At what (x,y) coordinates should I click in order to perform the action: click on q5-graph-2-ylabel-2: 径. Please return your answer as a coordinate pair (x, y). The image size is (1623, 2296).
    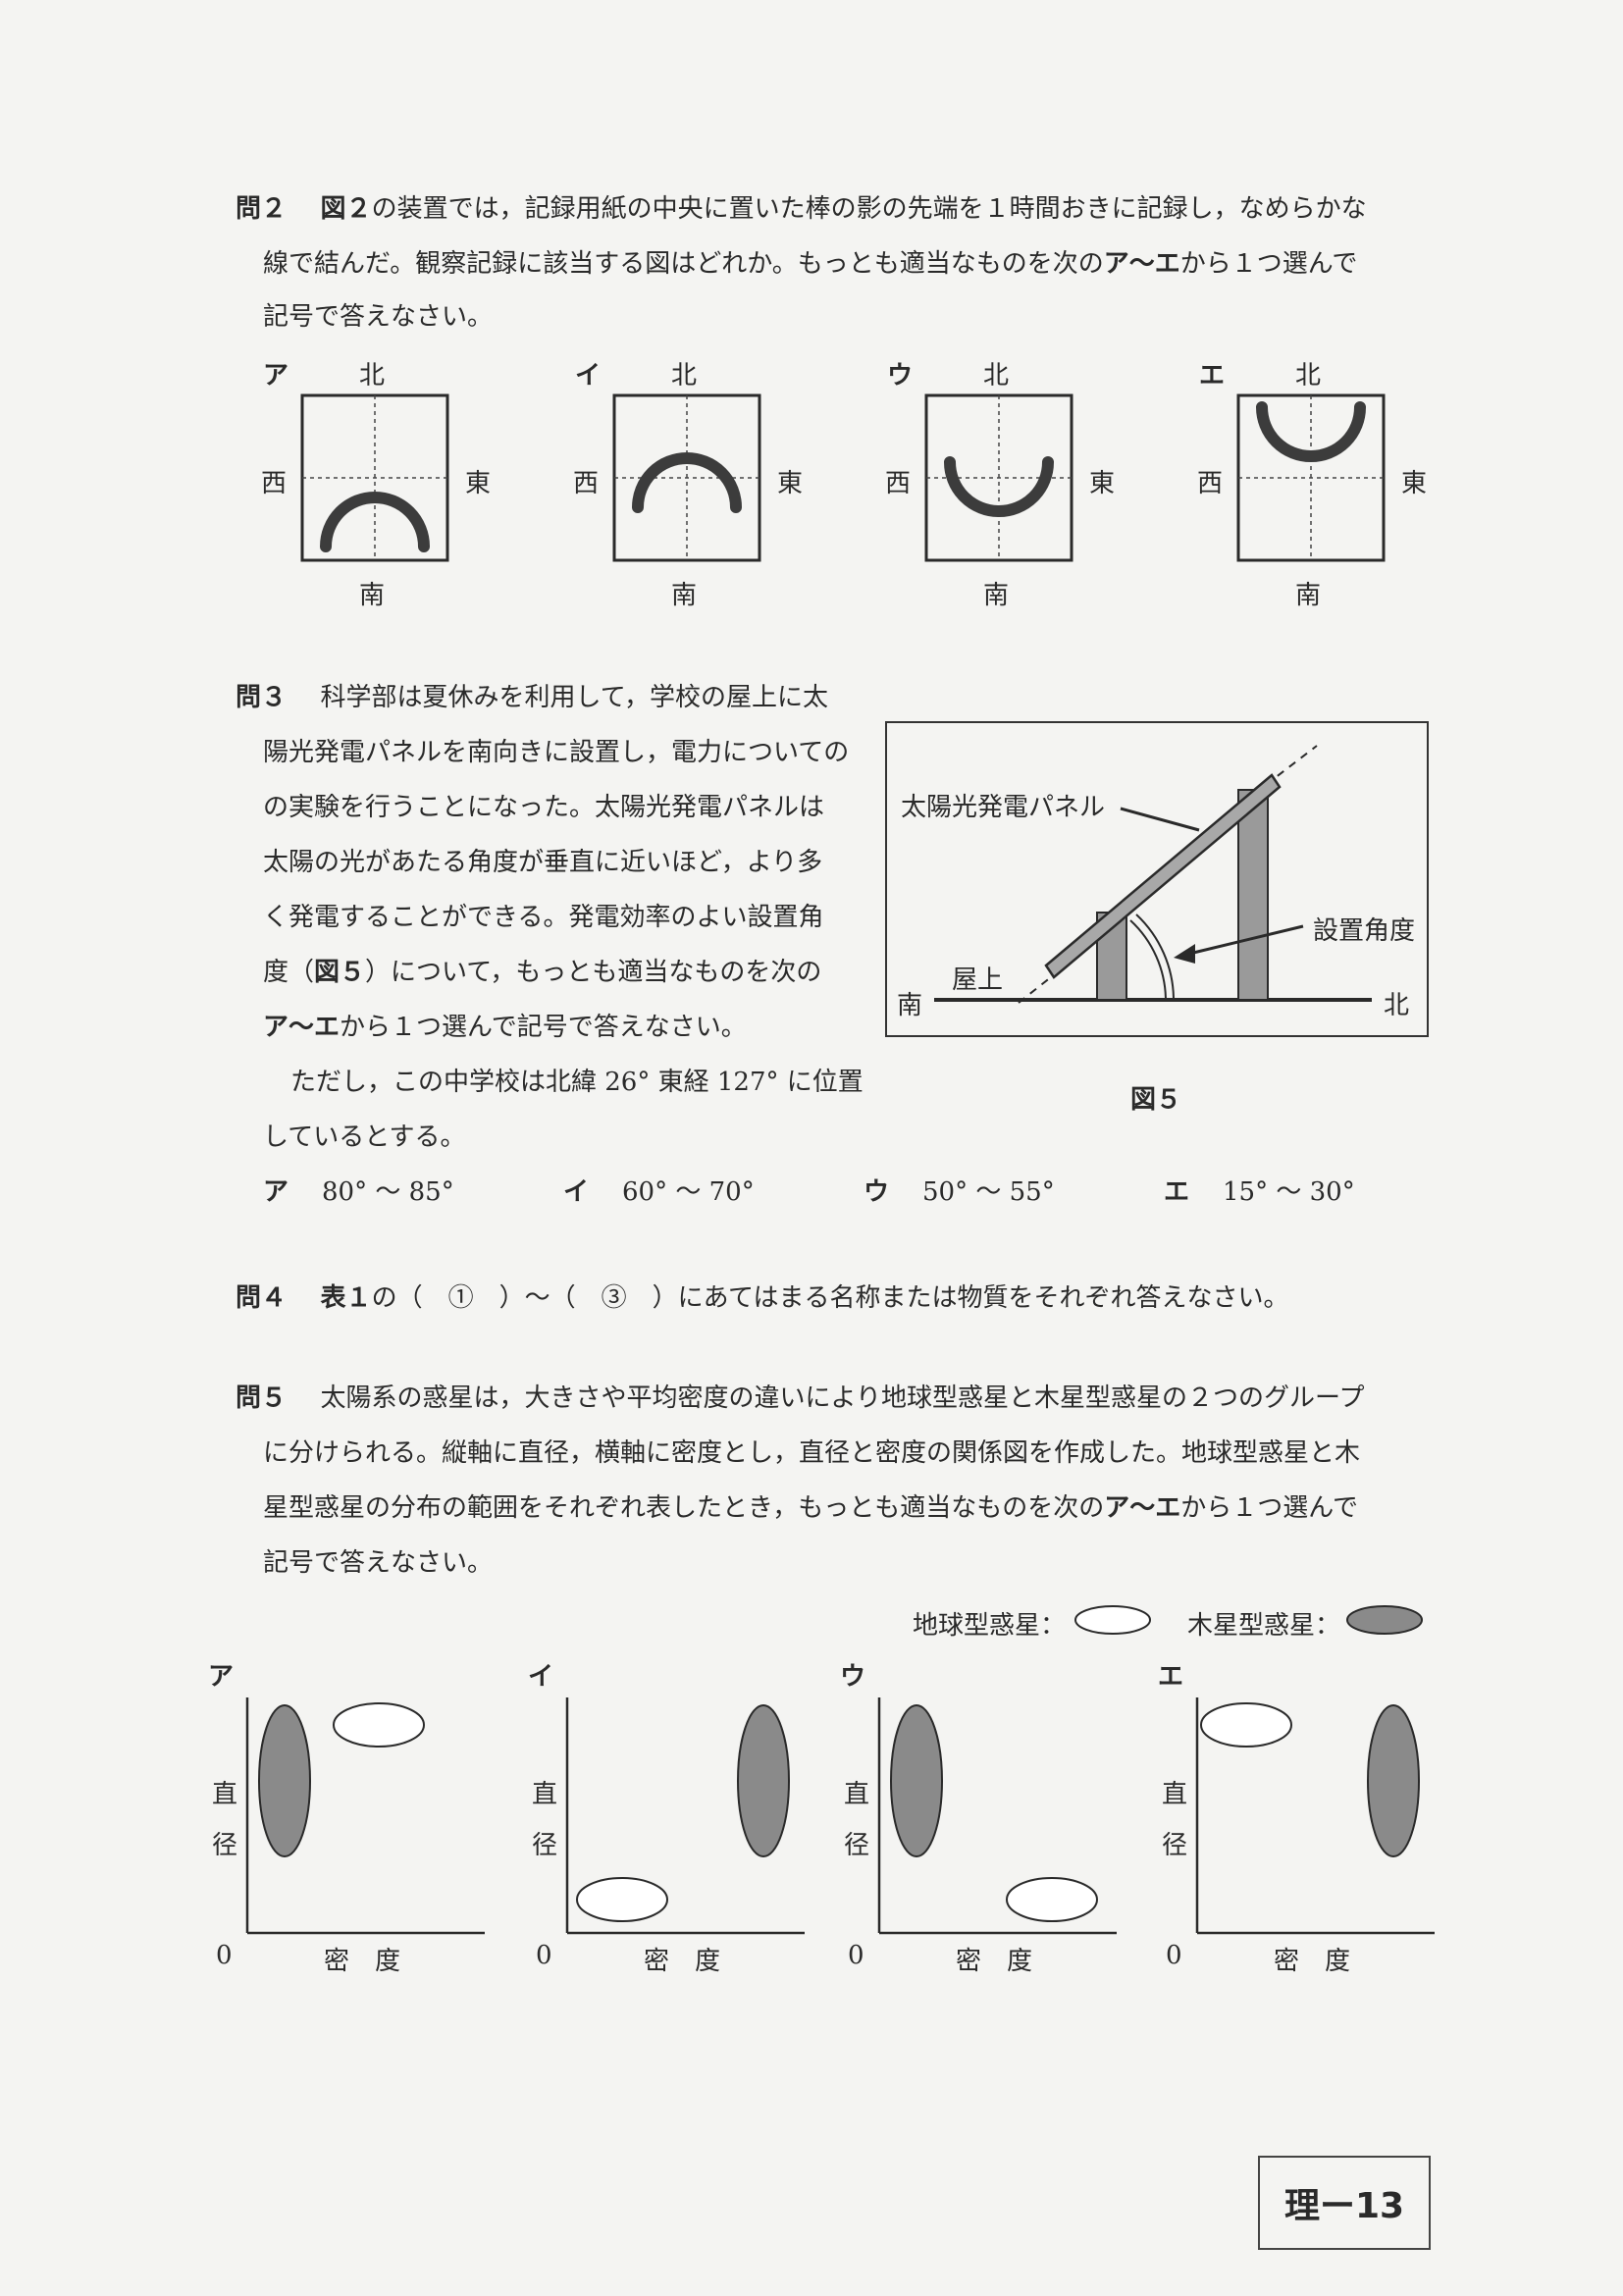
    Looking at the image, I should click on (857, 1845).